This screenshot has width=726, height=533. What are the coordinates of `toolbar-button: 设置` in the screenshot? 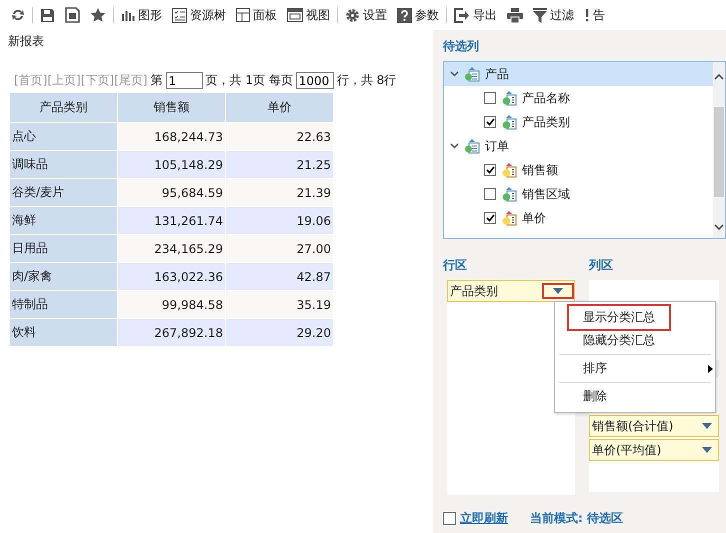 It's located at (366, 15).